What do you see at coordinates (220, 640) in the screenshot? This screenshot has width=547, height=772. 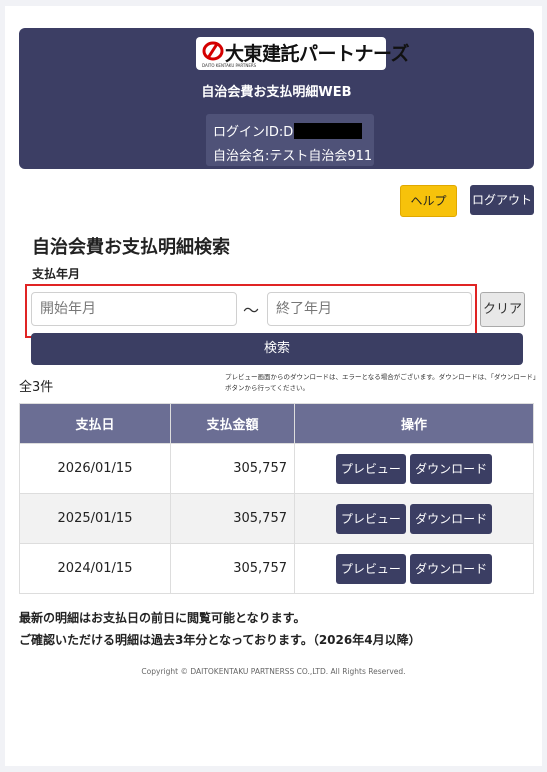 I see `note-line-2: ご確認いただける明細は過去3年分となっております。（2026年4月以降）` at bounding box center [220, 640].